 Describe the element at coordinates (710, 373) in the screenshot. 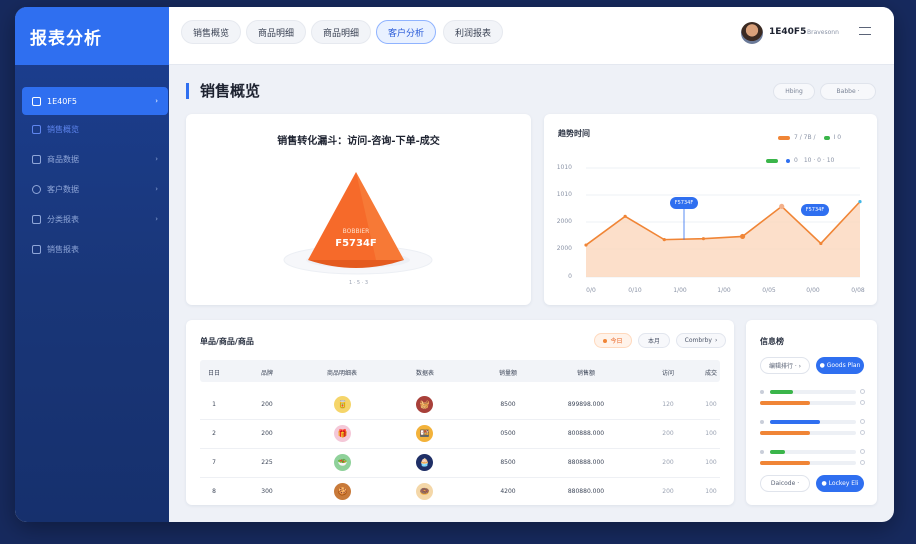

I see `column-header: 成交` at that location.